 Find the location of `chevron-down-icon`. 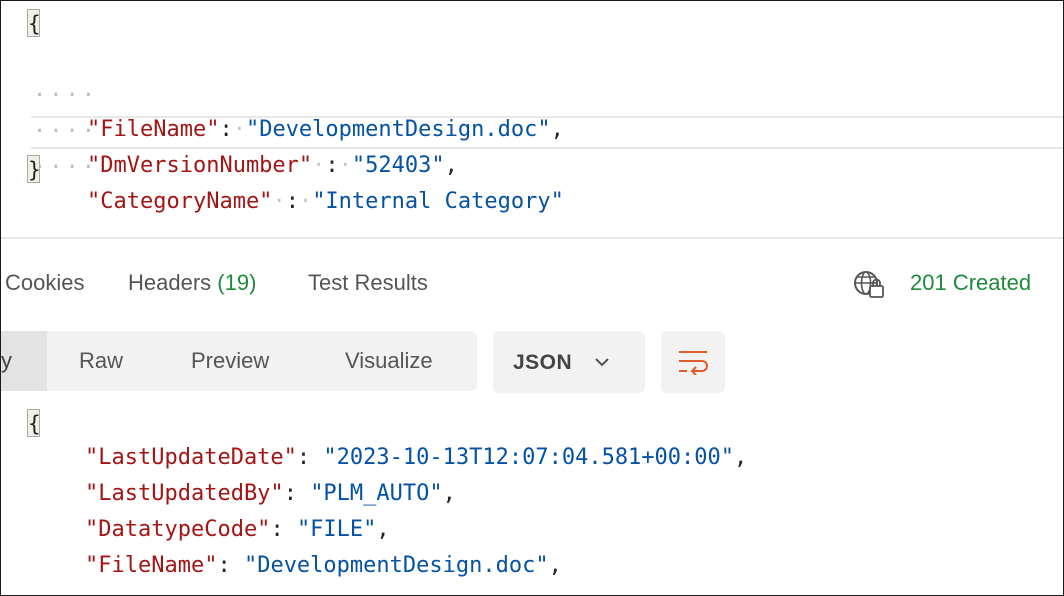

chevron-down-icon is located at coordinates (602, 362).